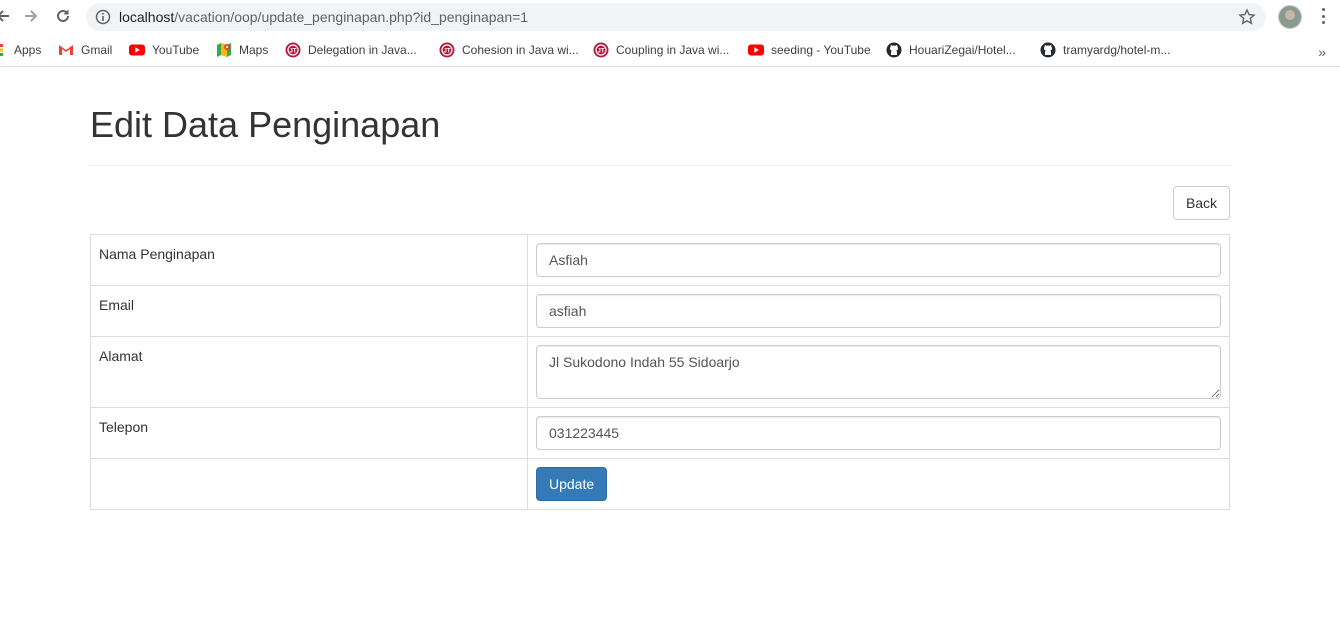 Image resolution: width=1340 pixels, height=619 pixels. Describe the element at coordinates (1201, 203) in the screenshot. I see `back-button: Back` at that location.